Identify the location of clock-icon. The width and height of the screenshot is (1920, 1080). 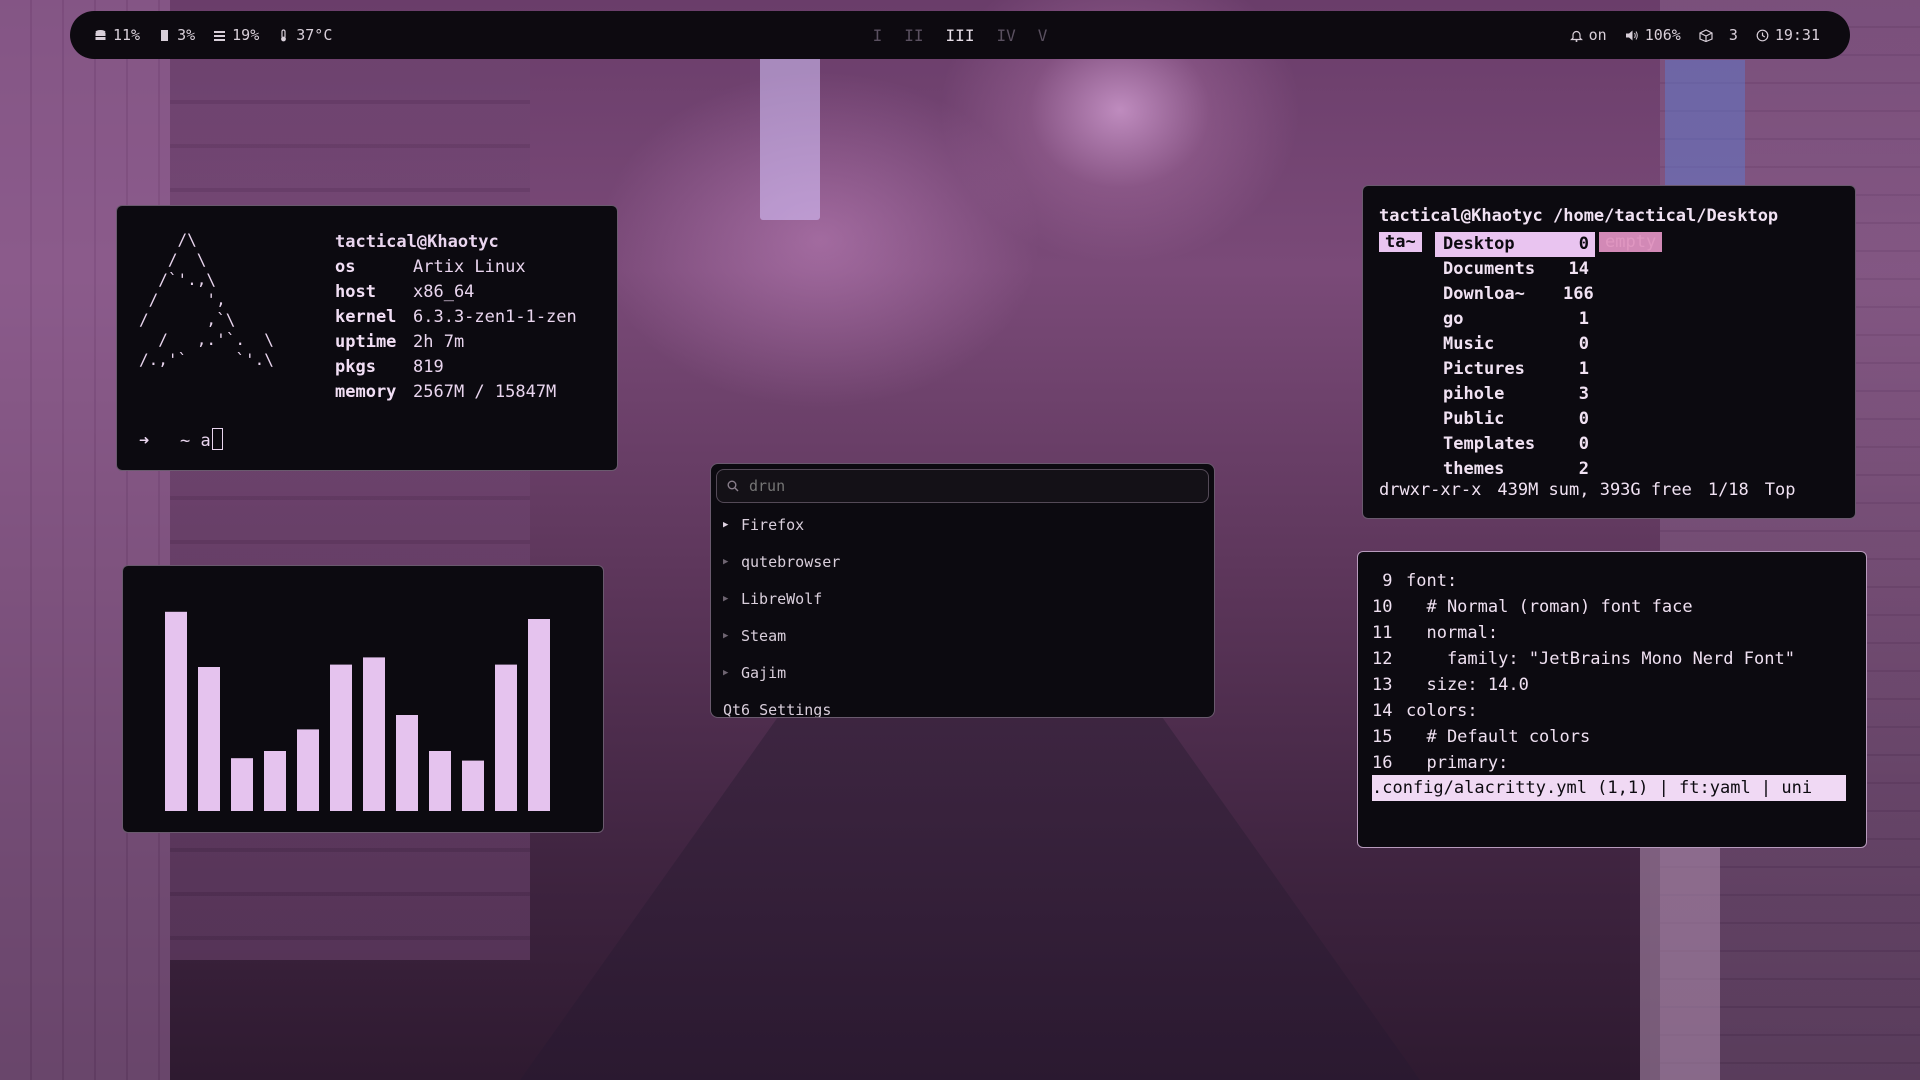
(1762, 35).